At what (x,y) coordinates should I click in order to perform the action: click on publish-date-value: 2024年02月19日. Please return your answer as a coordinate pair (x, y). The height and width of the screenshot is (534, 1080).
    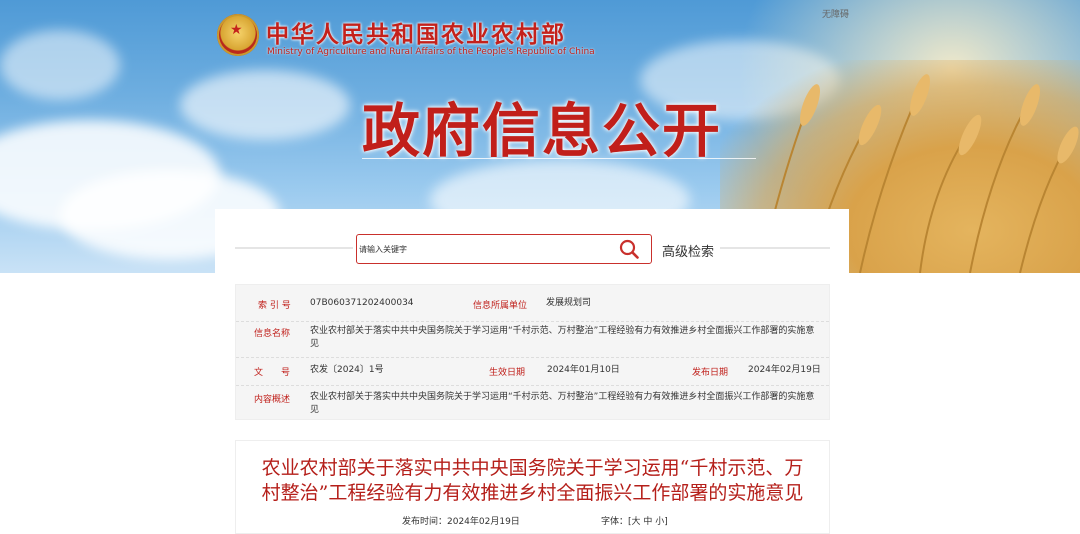
    Looking at the image, I should click on (784, 370).